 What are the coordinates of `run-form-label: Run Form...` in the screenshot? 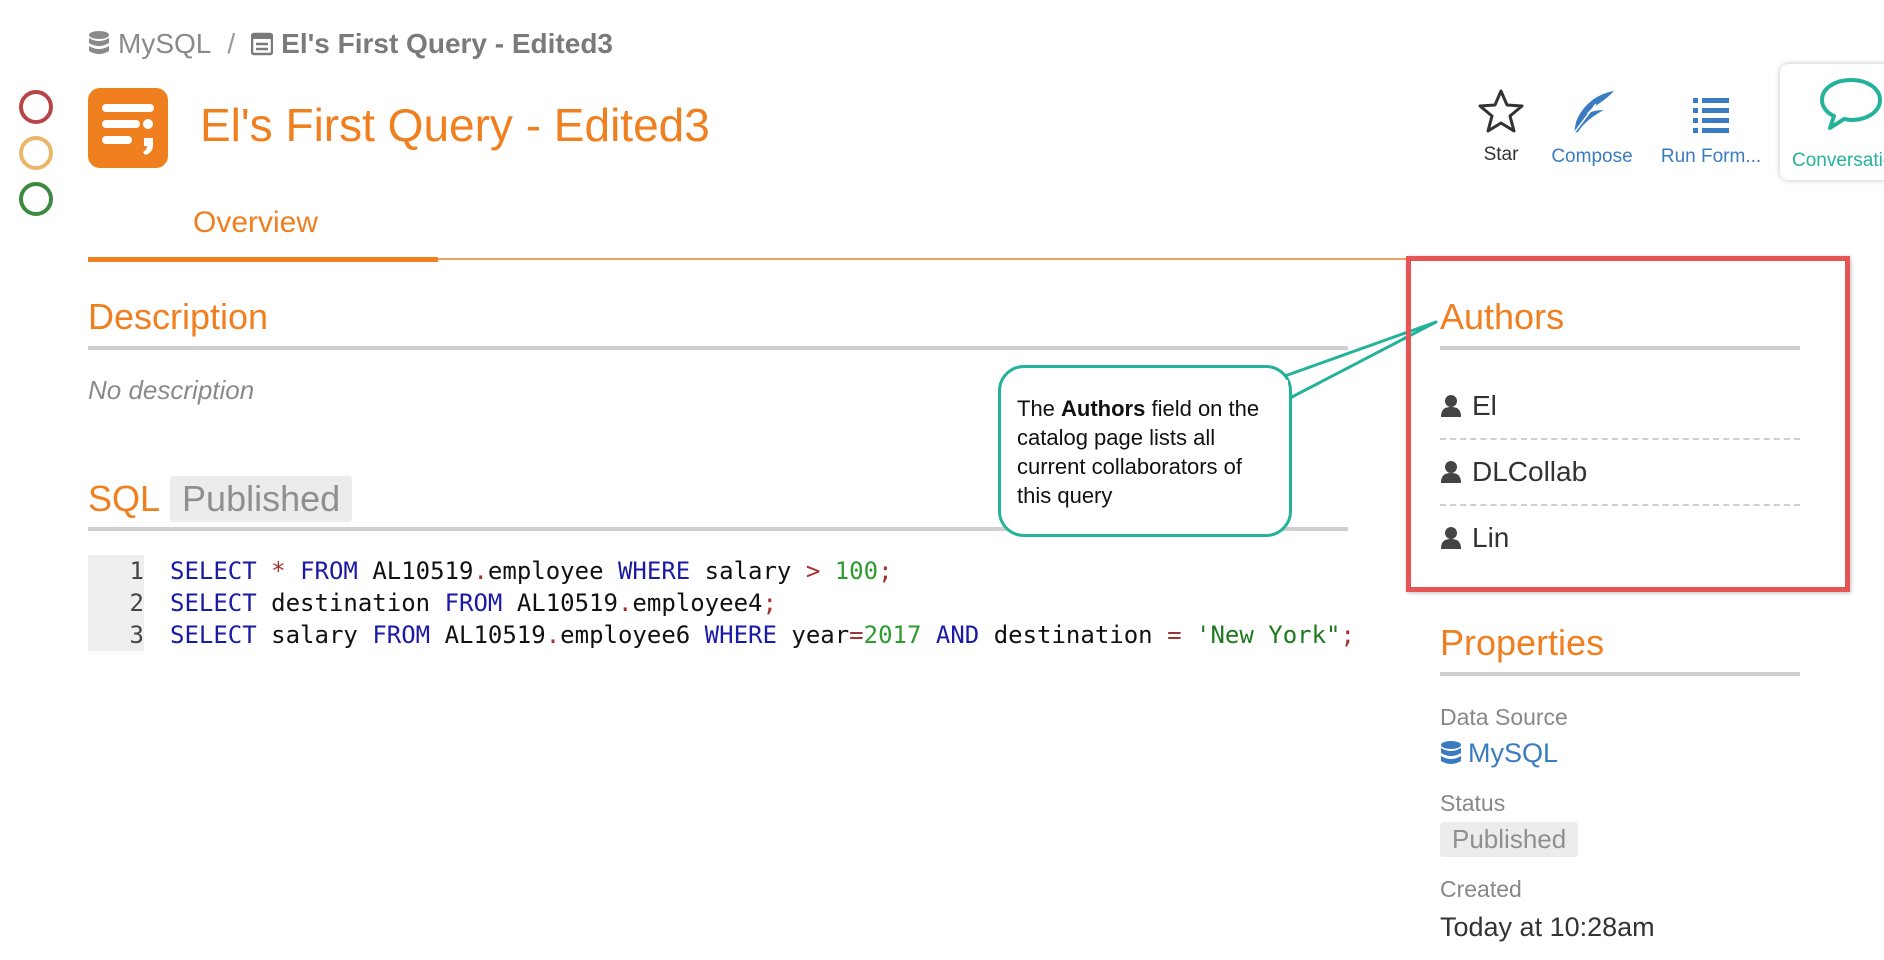 It's located at (1711, 156).